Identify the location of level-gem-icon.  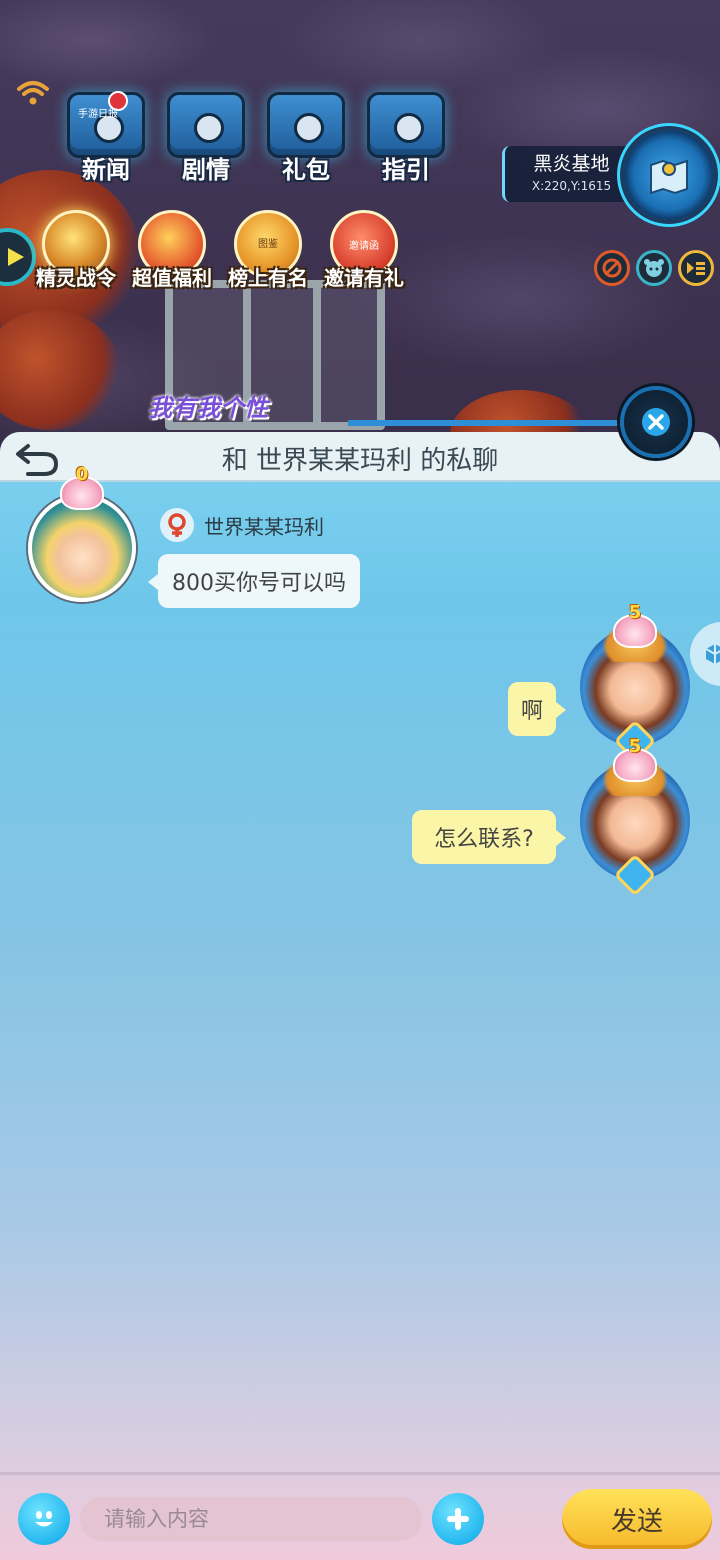
(635, 875).